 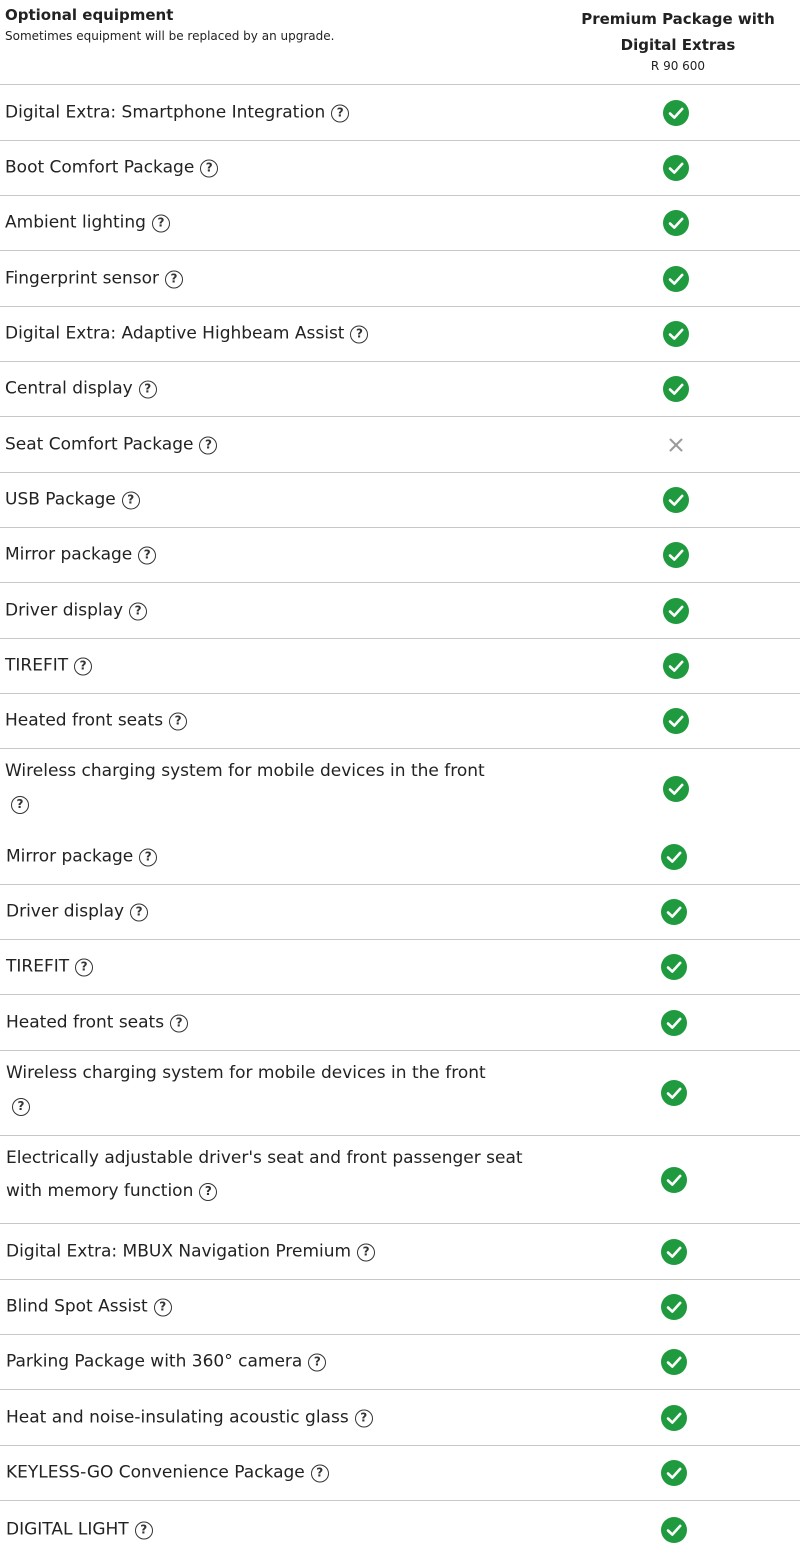 I want to click on package-price: R 90 600, so click(x=678, y=66).